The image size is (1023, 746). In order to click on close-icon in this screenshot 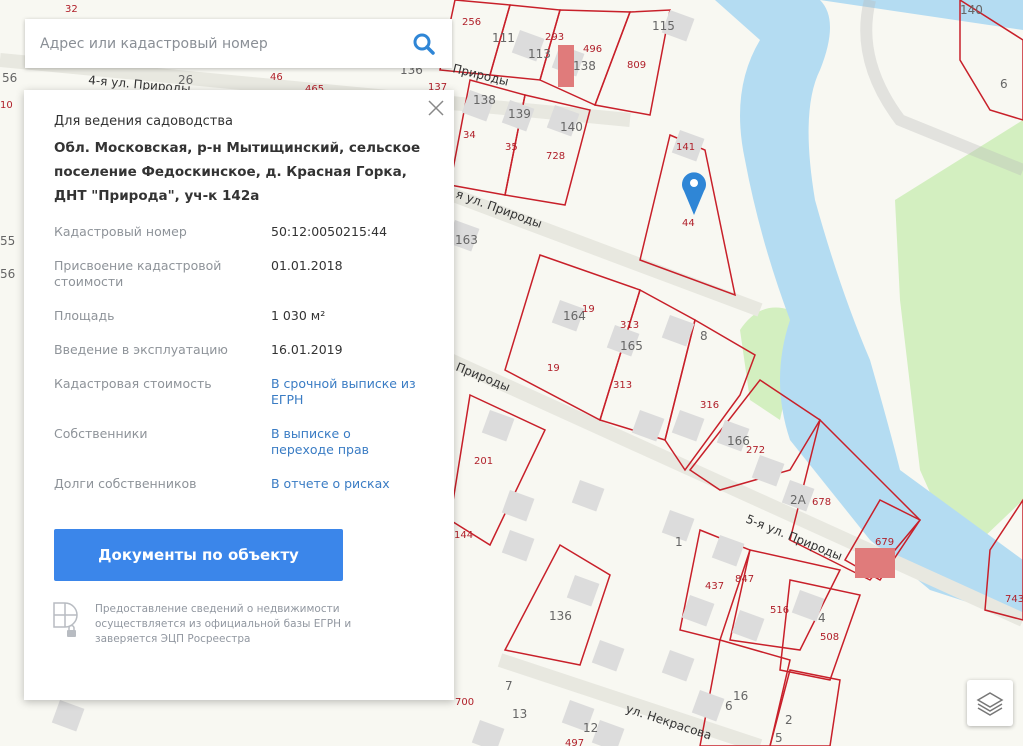, I will do `click(436, 108)`.